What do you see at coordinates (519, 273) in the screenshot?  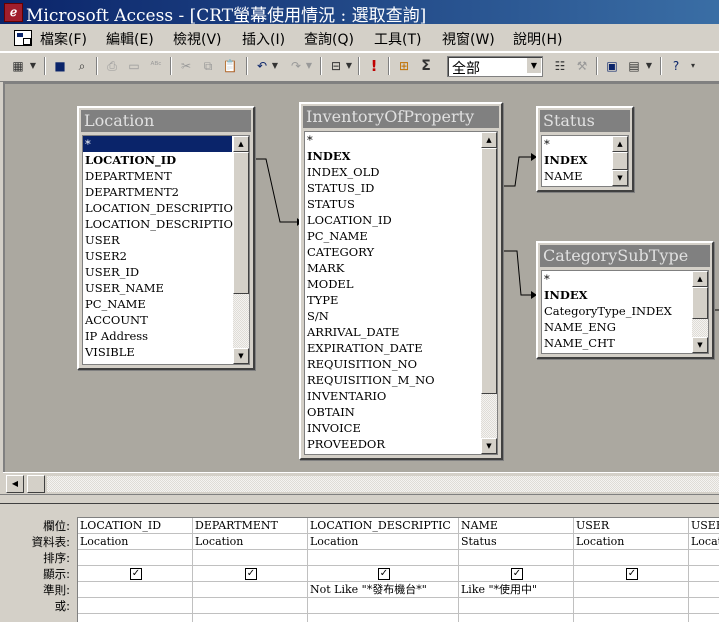 I see `join-inventory-categorysubtype` at bounding box center [519, 273].